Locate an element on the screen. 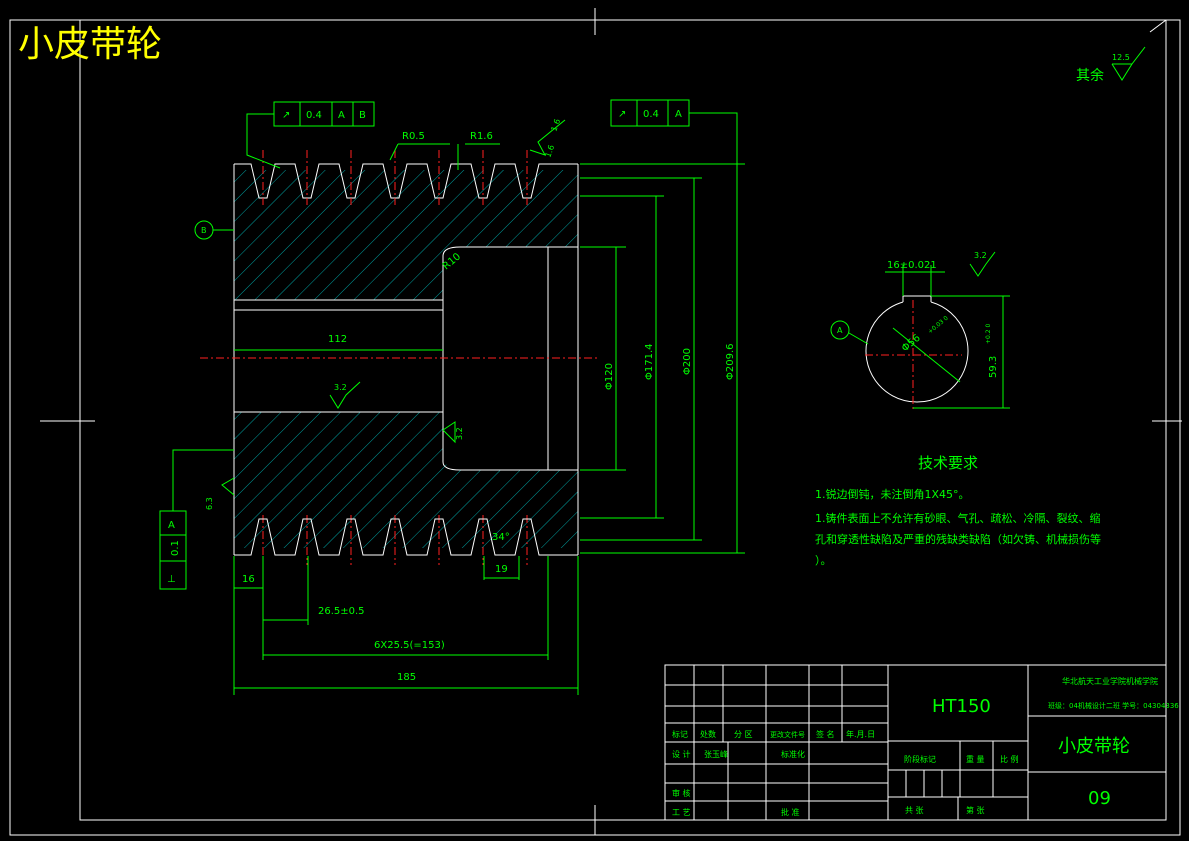 The image size is (1189, 841). tb-part-name: 小皮带轮 is located at coordinates (1094, 746).